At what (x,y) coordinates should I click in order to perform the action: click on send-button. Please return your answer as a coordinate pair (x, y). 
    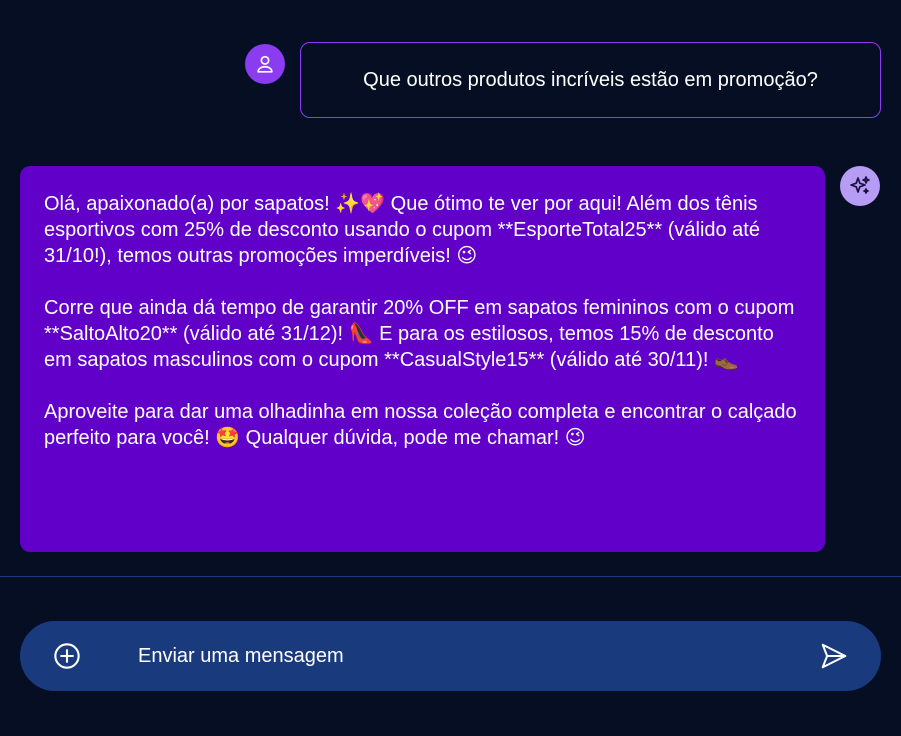
    Looking at the image, I should click on (834, 656).